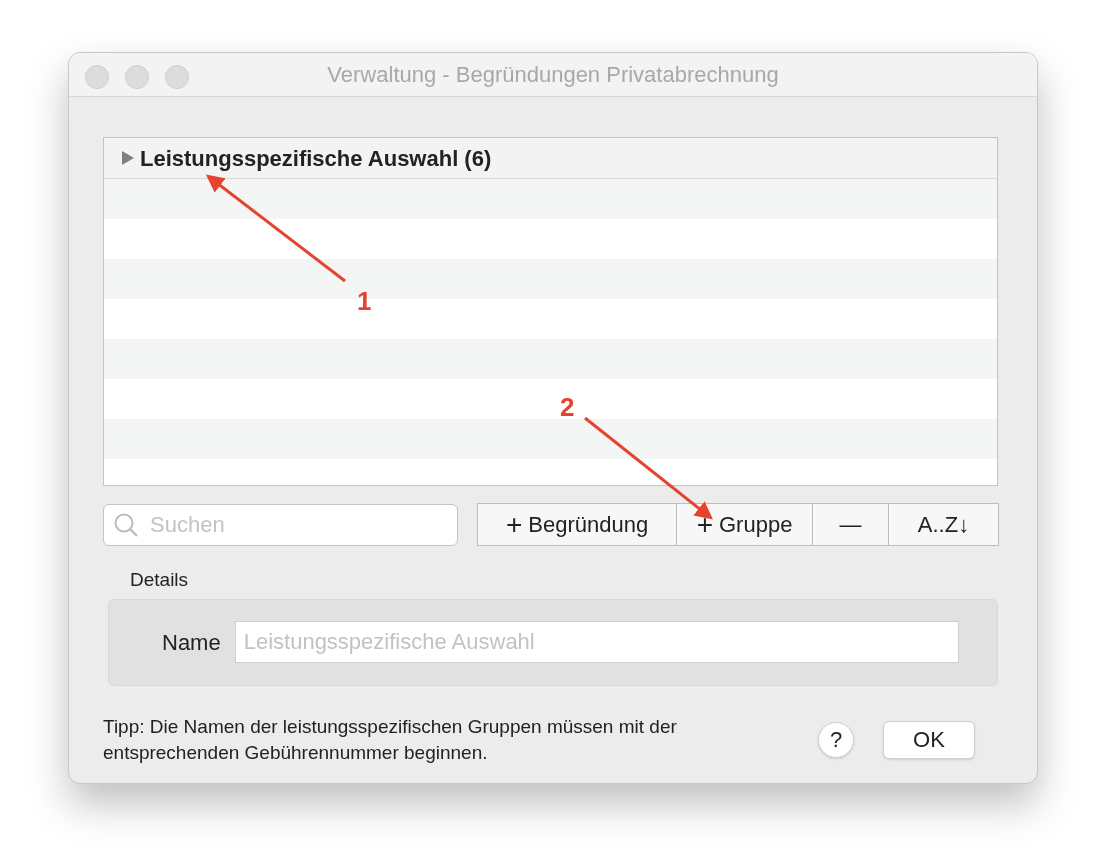 This screenshot has width=1106, height=868. I want to click on group-label: Leistungsspezifische Auswahl (6), so click(316, 158).